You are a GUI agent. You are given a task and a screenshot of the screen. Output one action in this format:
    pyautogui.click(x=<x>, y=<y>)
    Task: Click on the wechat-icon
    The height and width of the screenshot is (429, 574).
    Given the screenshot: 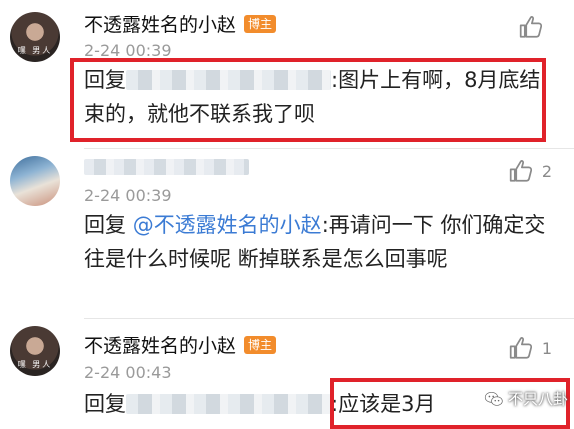 What is the action you would take?
    pyautogui.click(x=493, y=398)
    